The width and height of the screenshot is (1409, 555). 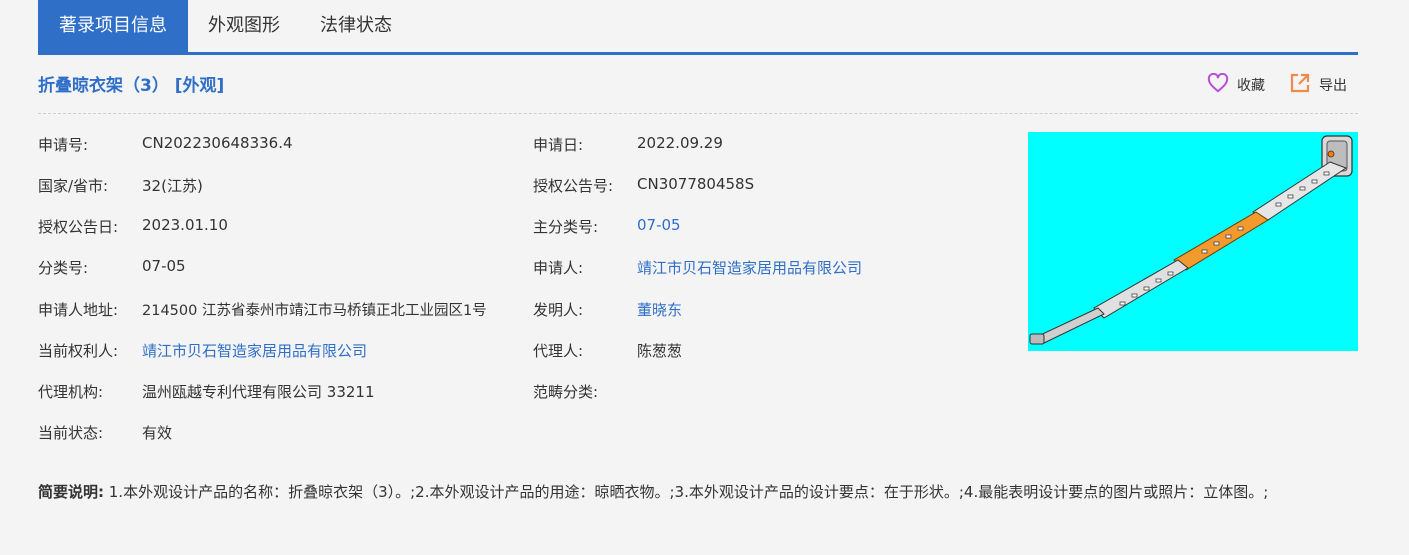 What do you see at coordinates (254, 350) in the screenshot?
I see `current-owner-link: 靖江市贝石智造家居用品有限公司` at bounding box center [254, 350].